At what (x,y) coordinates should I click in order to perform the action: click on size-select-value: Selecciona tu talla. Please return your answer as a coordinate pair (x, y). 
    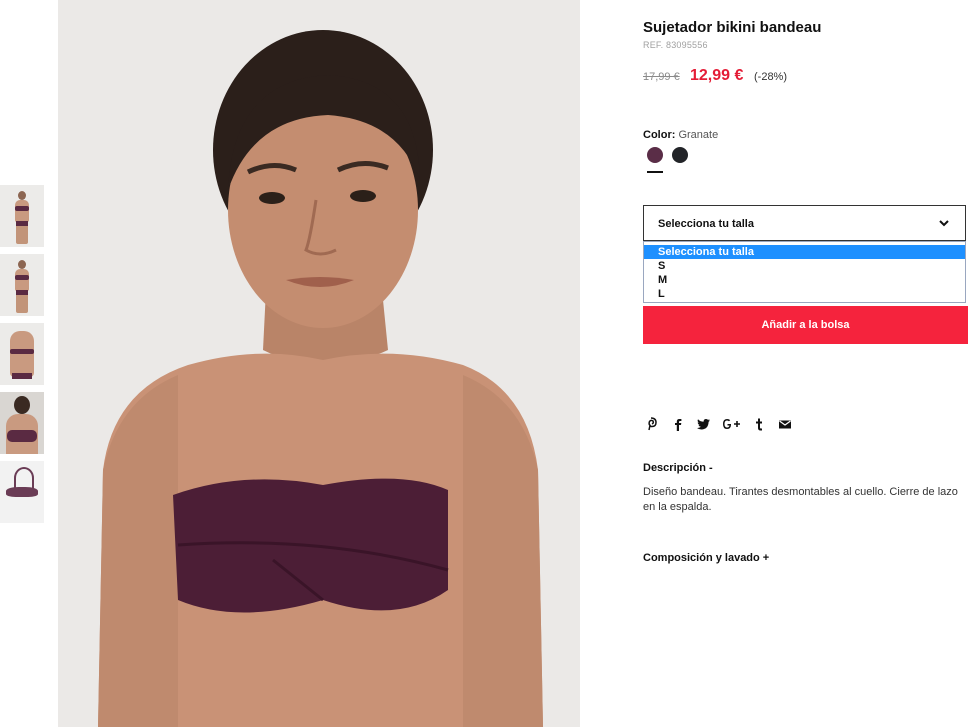
    Looking at the image, I should click on (706, 224).